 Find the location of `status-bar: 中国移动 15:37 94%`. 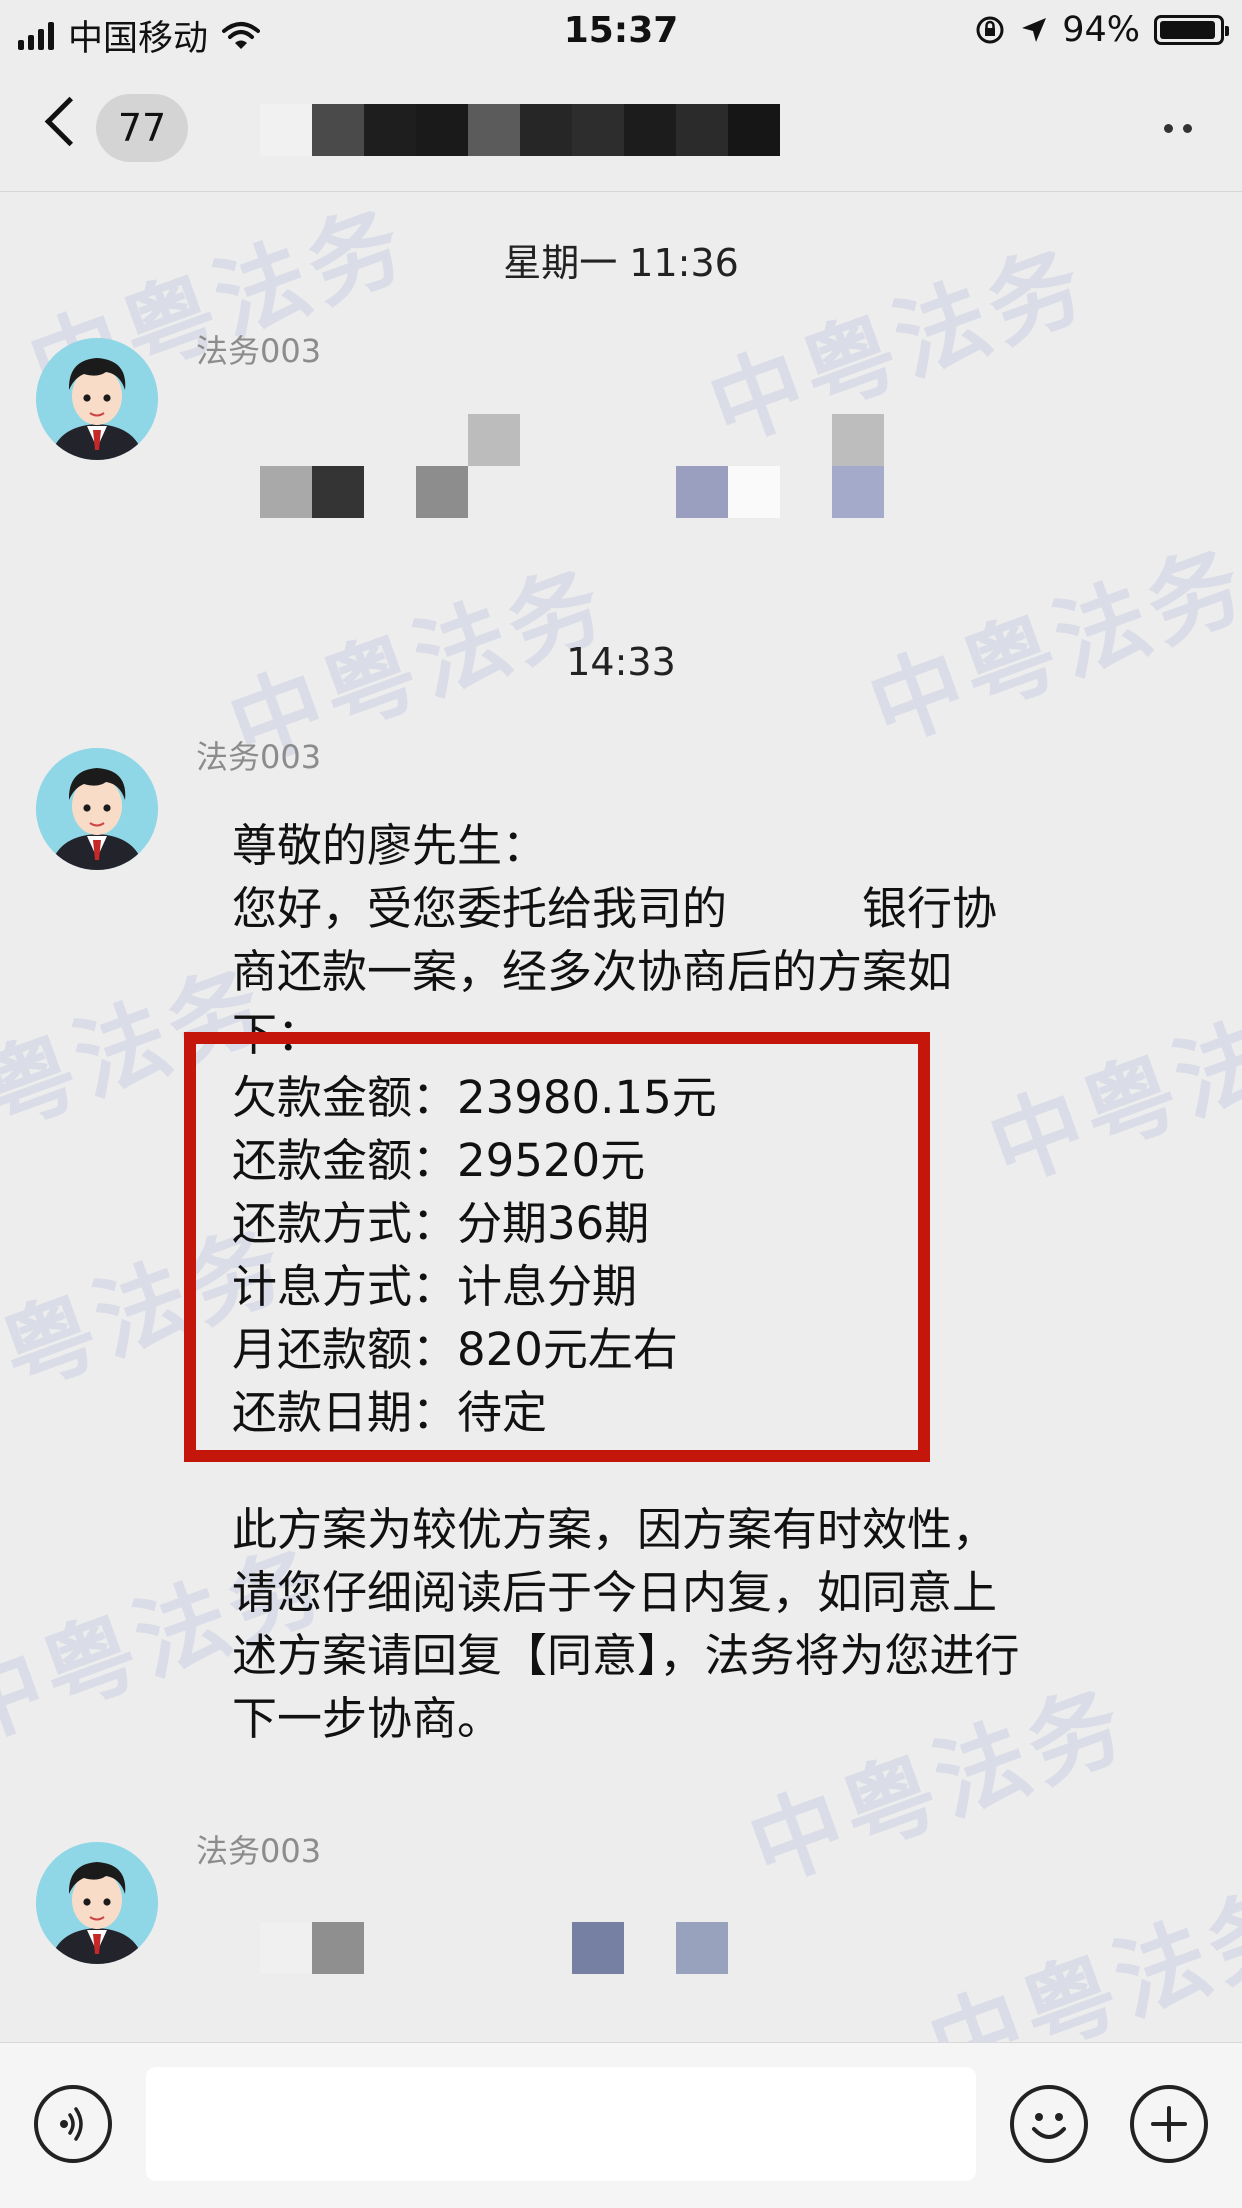

status-bar: 中国移动 15:37 94% is located at coordinates (621, 32).